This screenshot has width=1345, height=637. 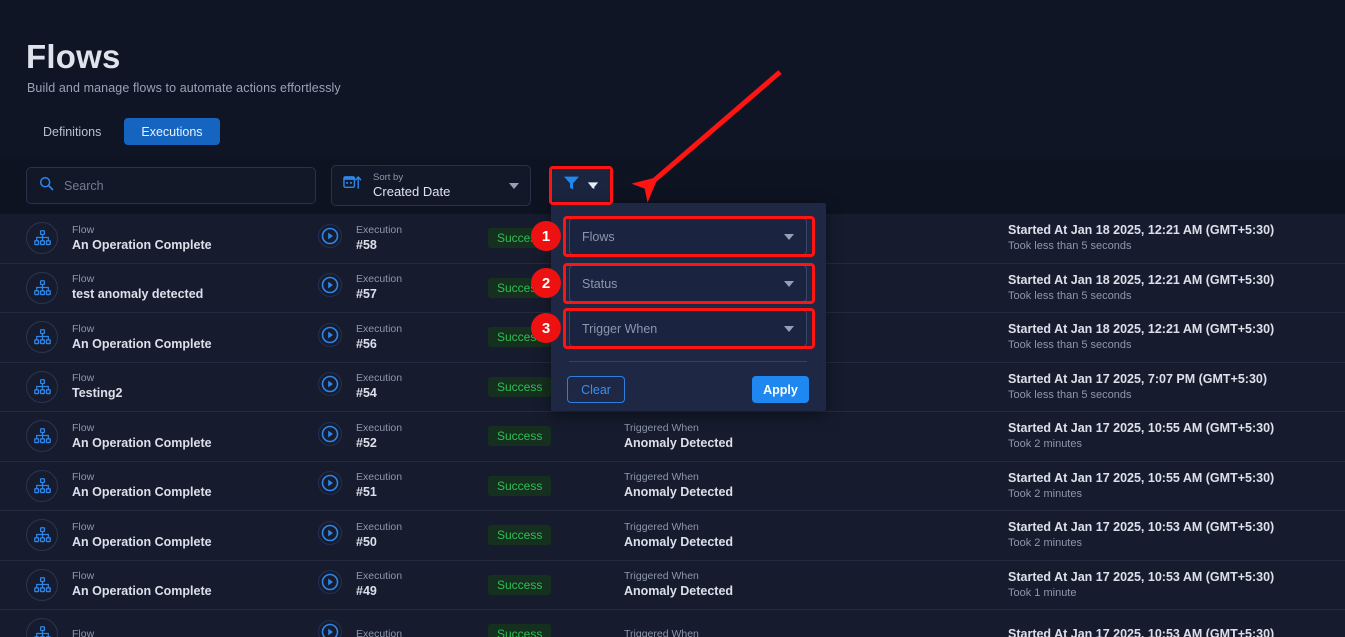 What do you see at coordinates (72, 131) in the screenshot?
I see `tab-definitions: Definitions` at bounding box center [72, 131].